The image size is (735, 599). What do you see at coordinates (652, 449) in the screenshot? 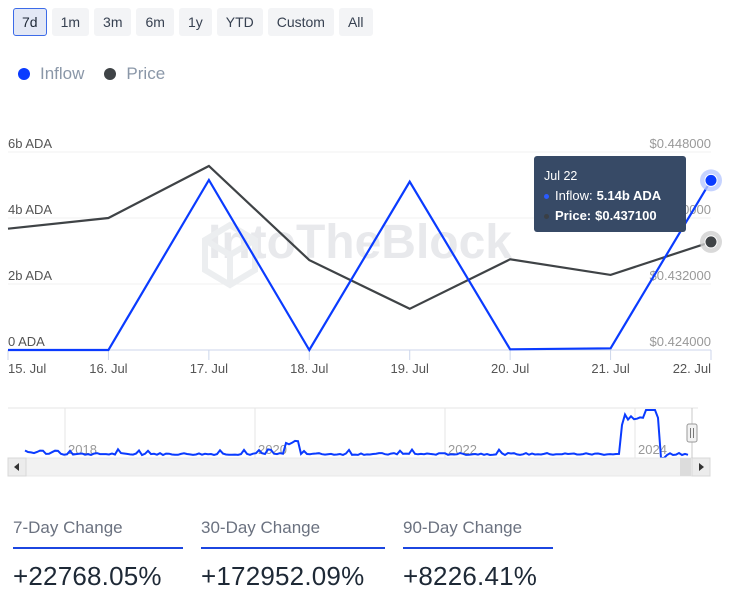
I see `navigator-year-label: 2024` at bounding box center [652, 449].